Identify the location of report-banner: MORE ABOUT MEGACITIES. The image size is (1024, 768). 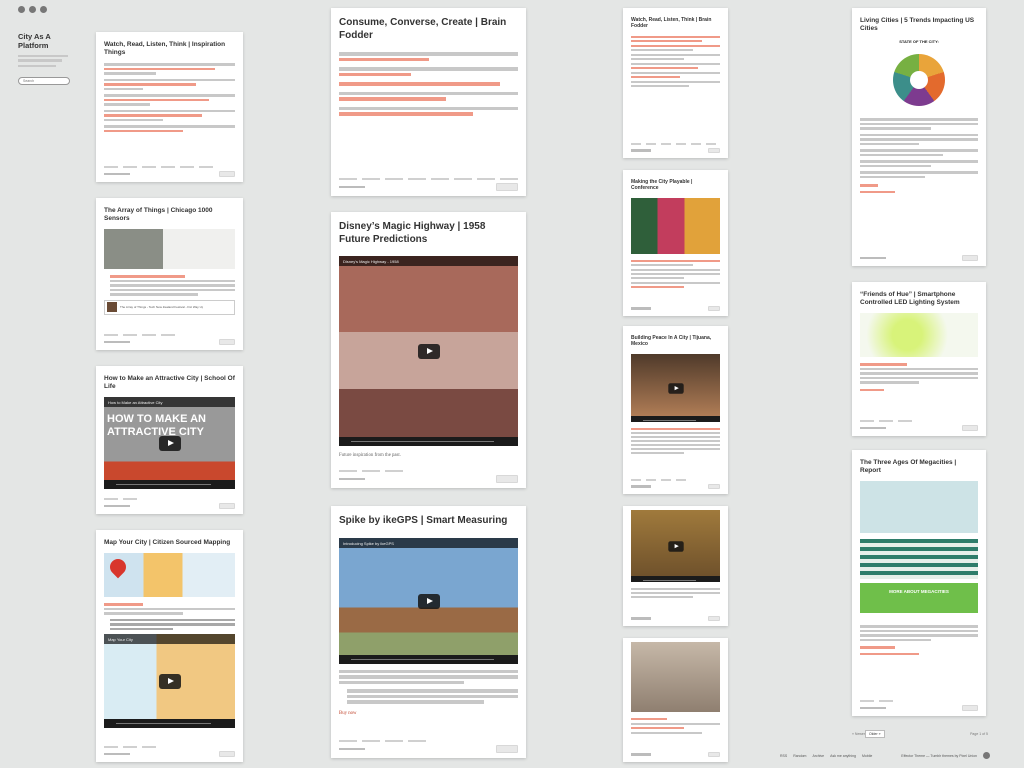
(919, 598).